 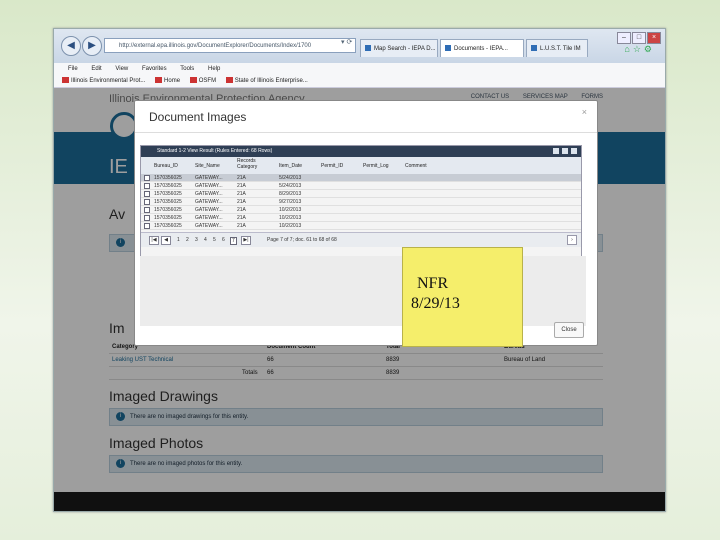 What do you see at coordinates (416, 166) in the screenshot?
I see `col-comment: Comment` at bounding box center [416, 166].